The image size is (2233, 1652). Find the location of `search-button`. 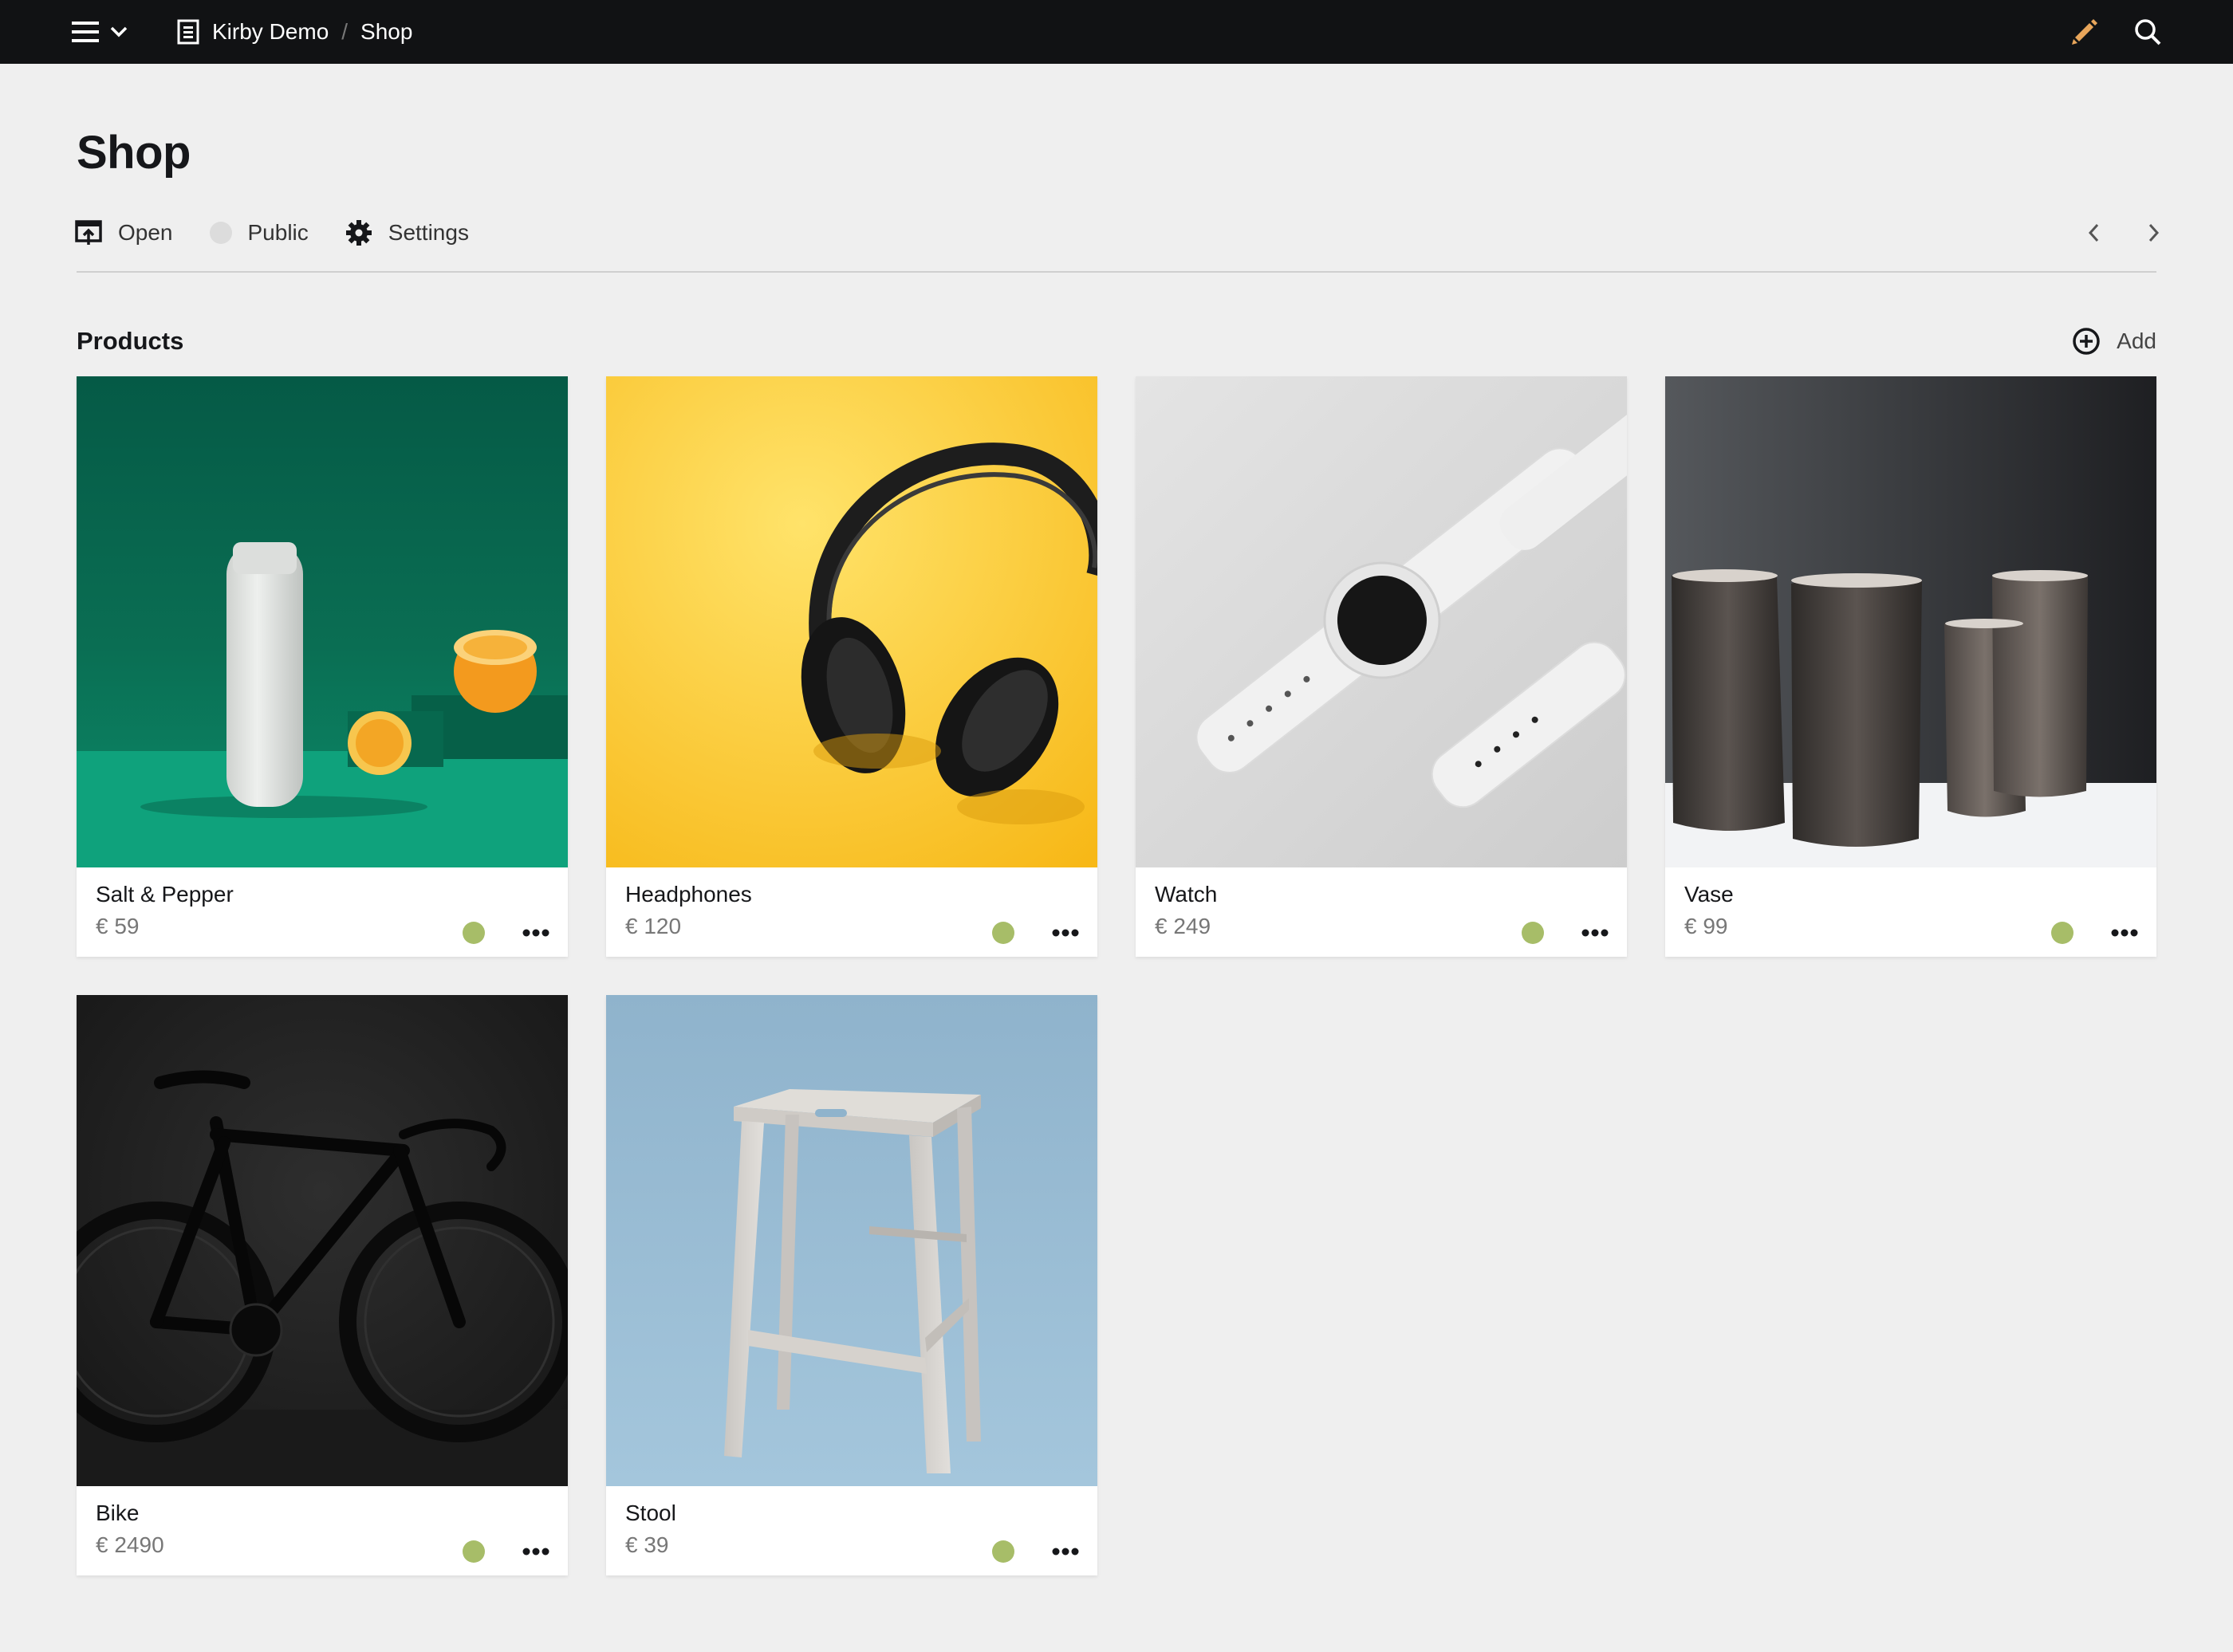

search-button is located at coordinates (2147, 31).